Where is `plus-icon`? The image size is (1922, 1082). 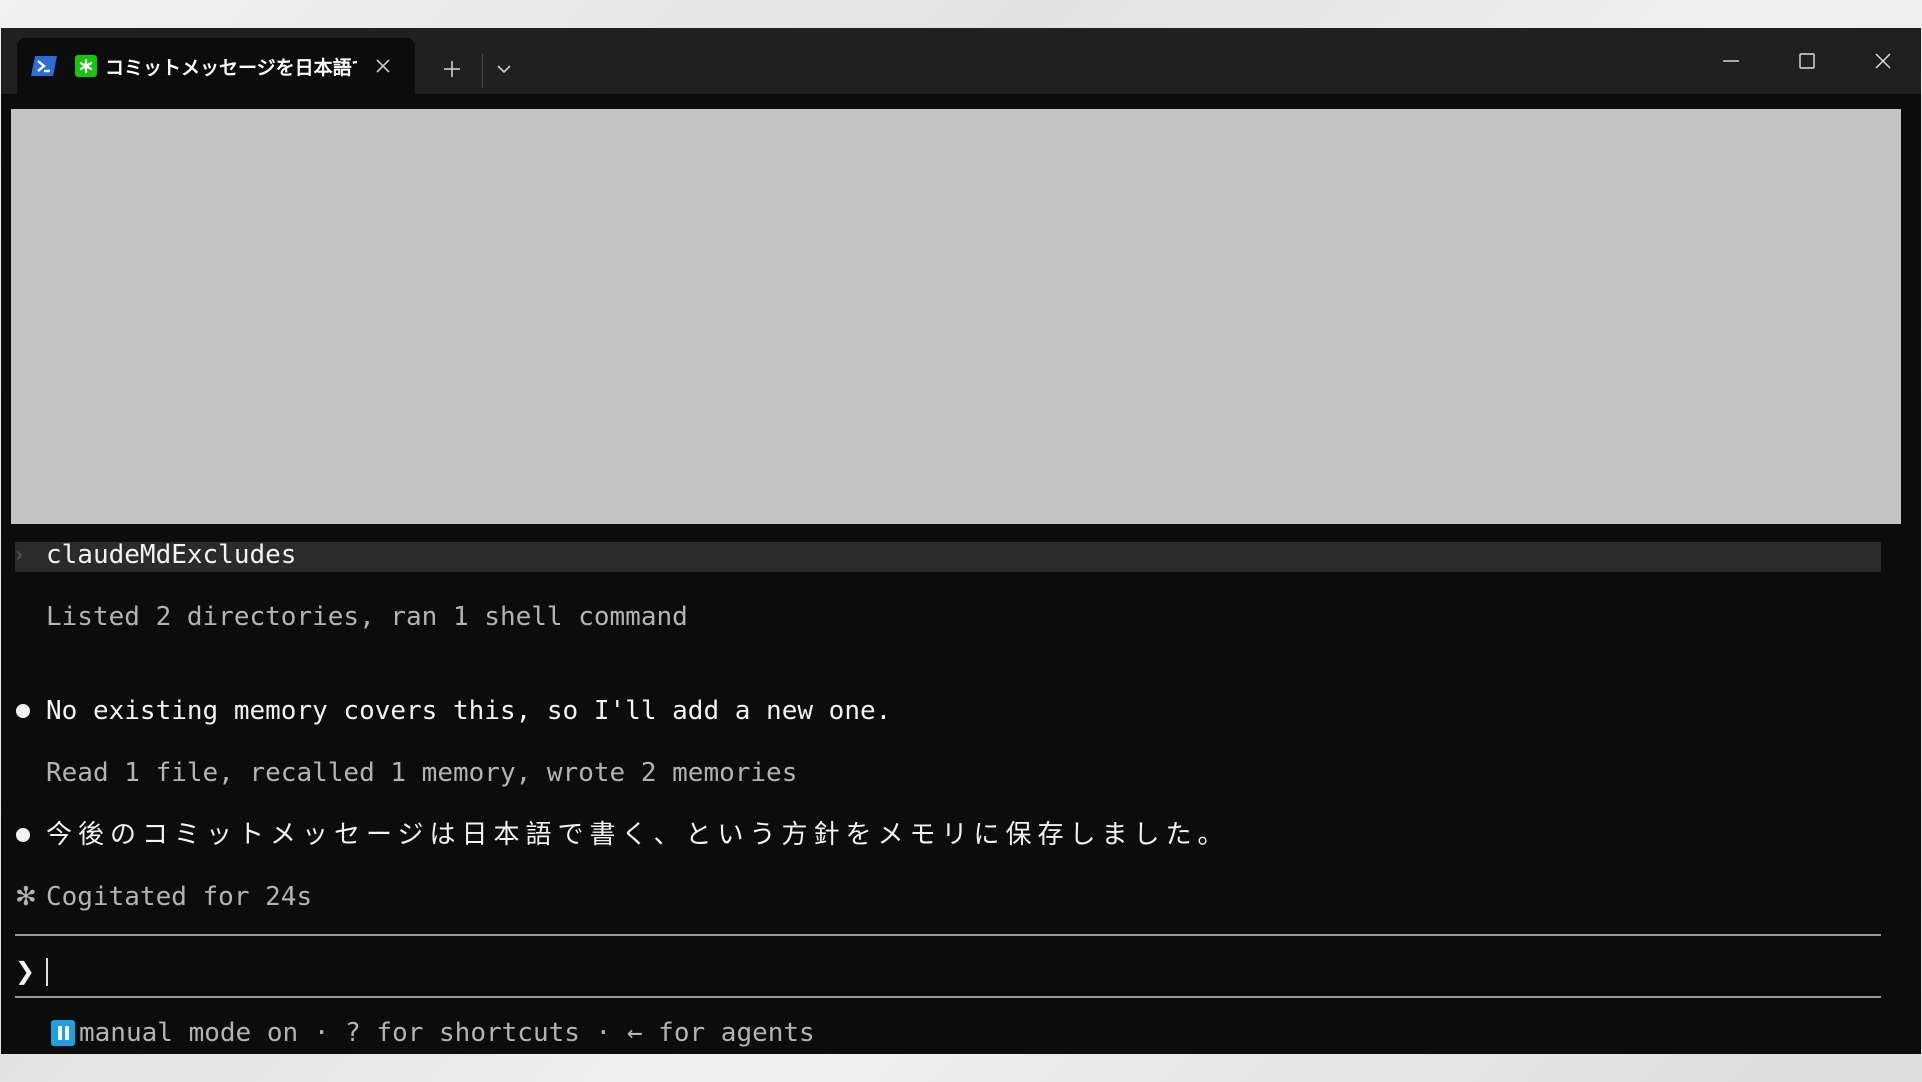 plus-icon is located at coordinates (452, 69).